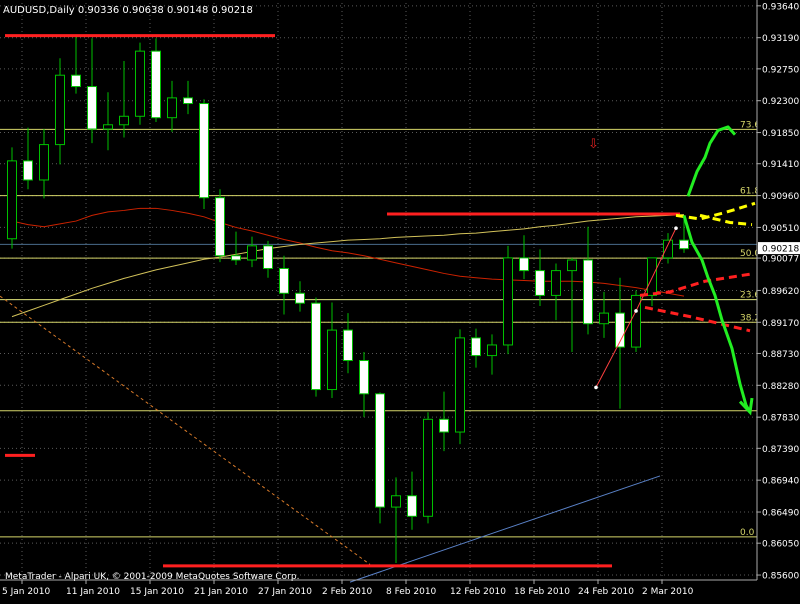 The image size is (800, 604). I want to click on current-price-label: 0.90218, so click(780, 250).